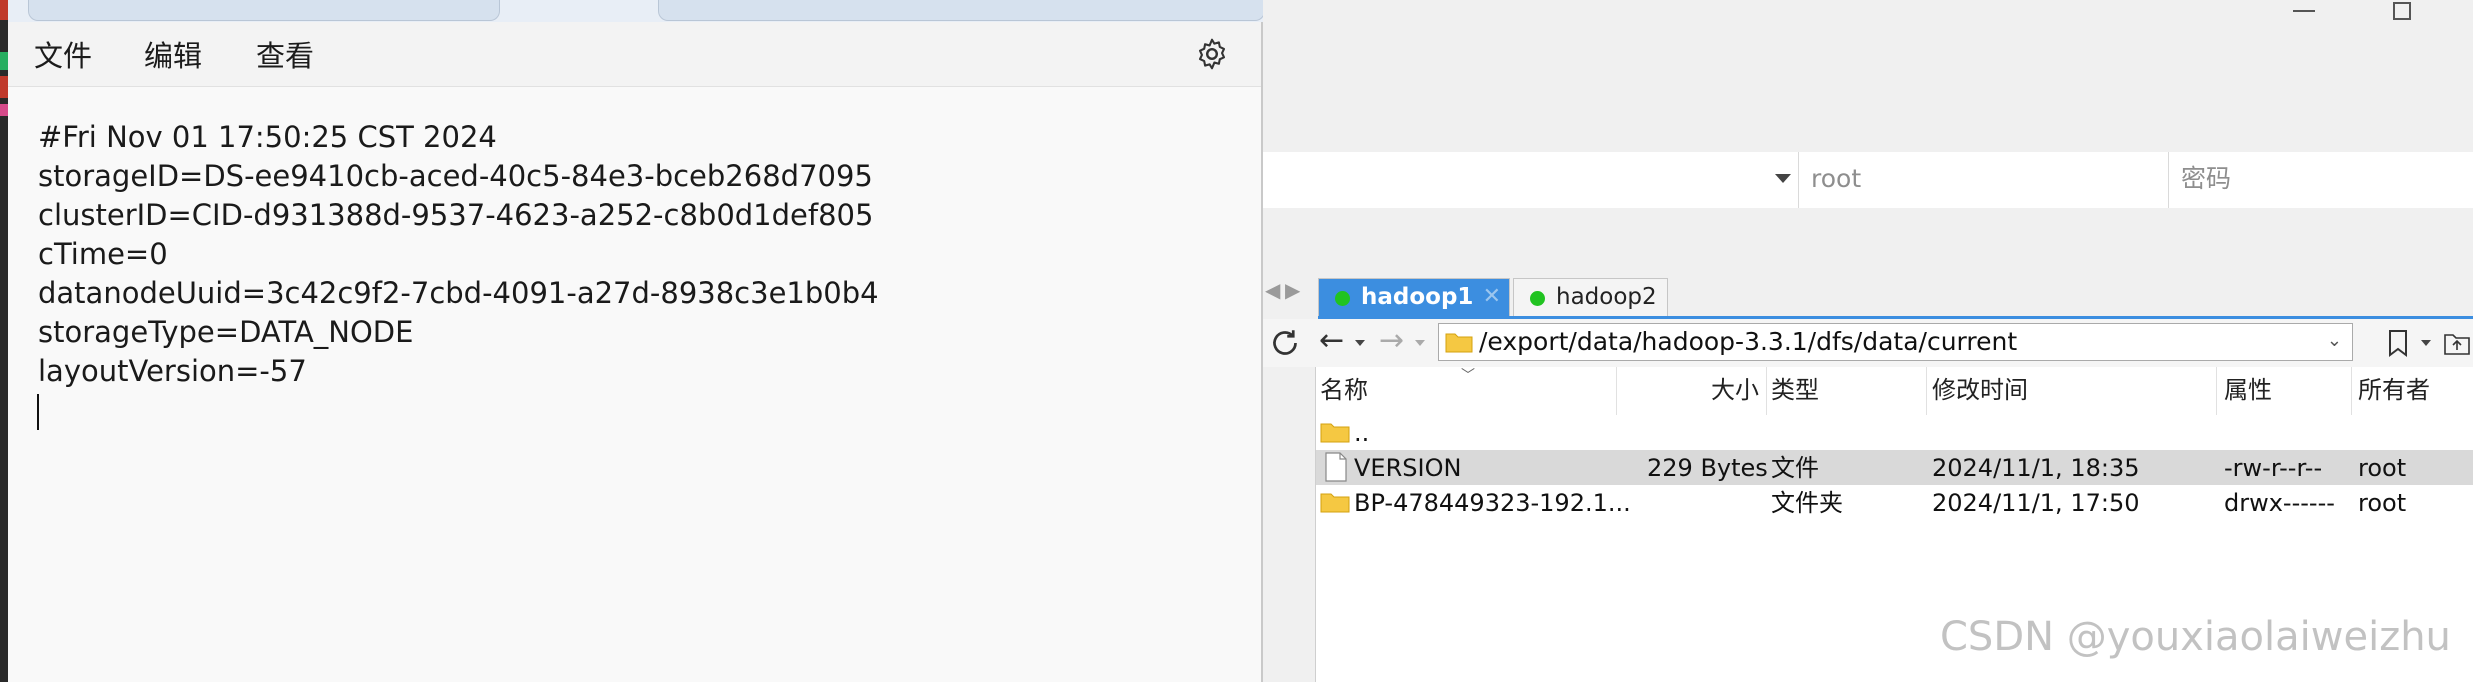 The width and height of the screenshot is (2473, 682). What do you see at coordinates (636, 11) in the screenshot?
I see `notepad-tab-strip` at bounding box center [636, 11].